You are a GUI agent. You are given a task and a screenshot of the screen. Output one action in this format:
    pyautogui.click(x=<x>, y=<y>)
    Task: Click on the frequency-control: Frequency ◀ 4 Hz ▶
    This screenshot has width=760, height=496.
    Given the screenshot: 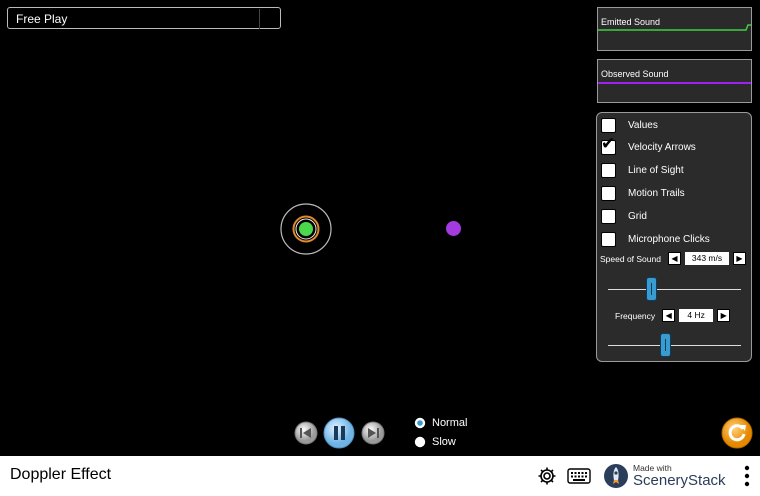 What is the action you would take?
    pyautogui.click(x=673, y=315)
    